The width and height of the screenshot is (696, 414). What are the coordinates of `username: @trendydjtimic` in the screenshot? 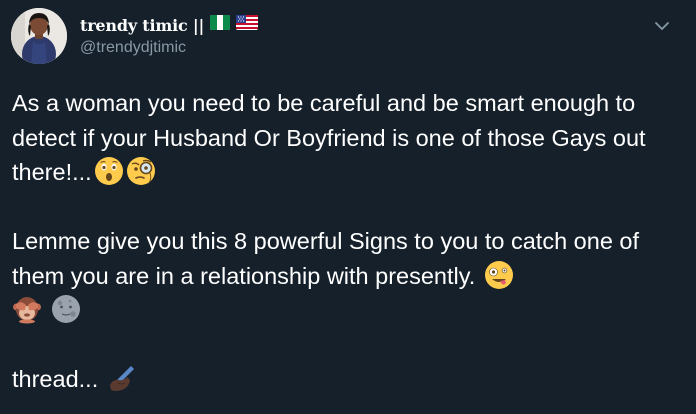 It's located at (133, 48).